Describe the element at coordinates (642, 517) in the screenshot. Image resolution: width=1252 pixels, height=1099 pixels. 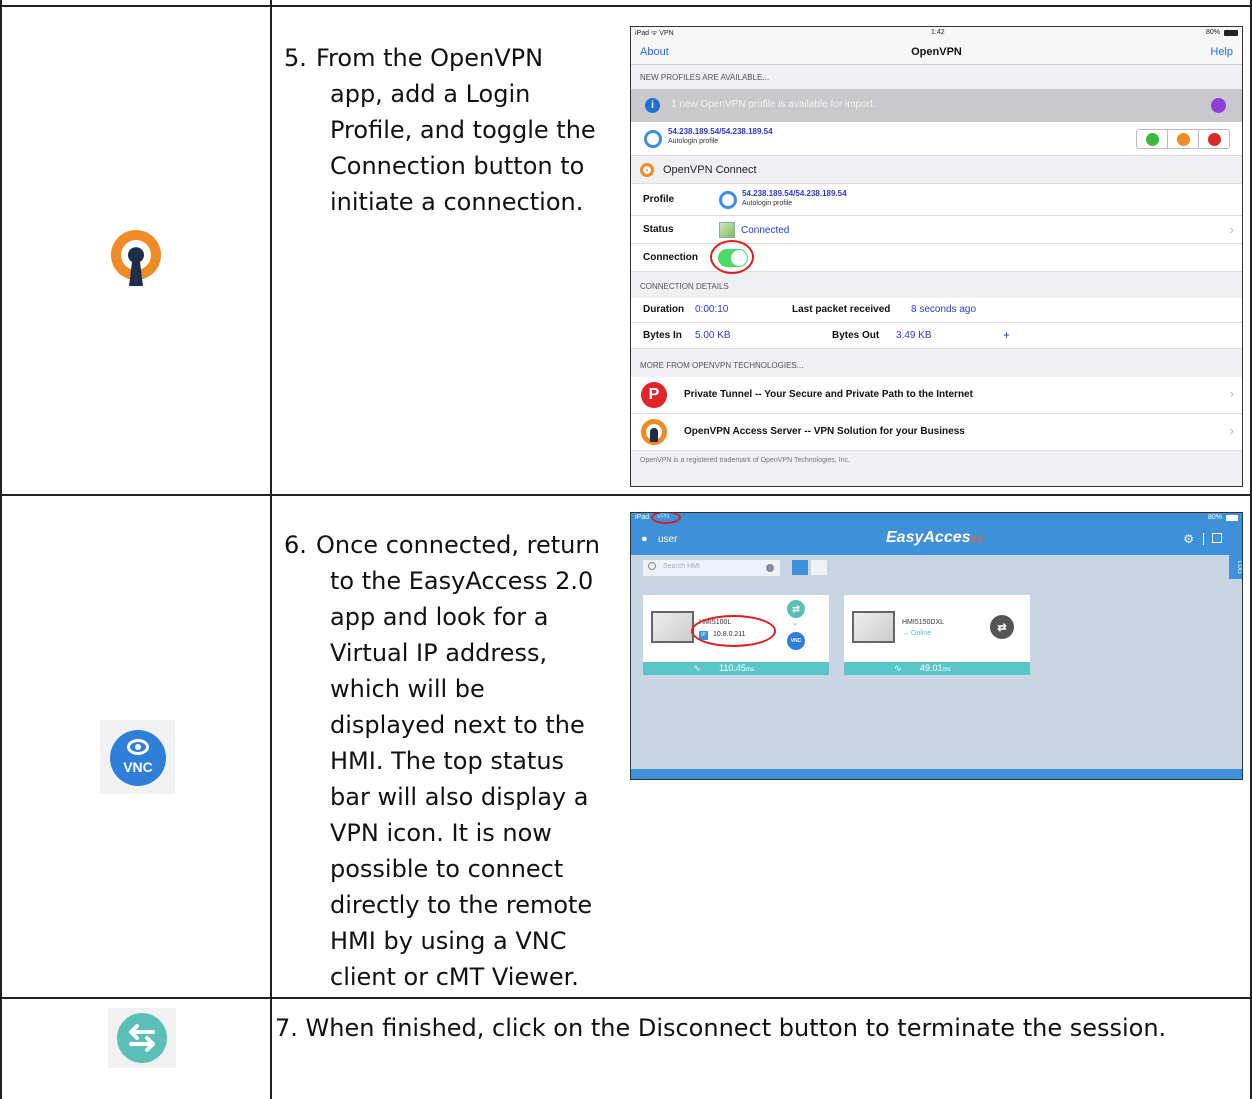
I see `ea-status-carrier: iPad` at that location.